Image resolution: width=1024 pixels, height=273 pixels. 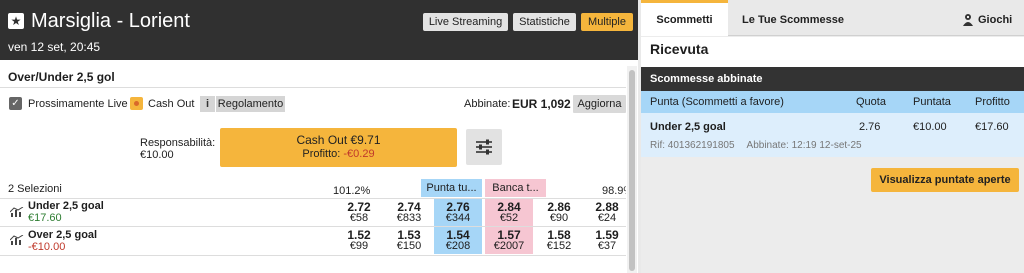 I want to click on runner-profit-loss: €17.60, so click(x=45, y=218).